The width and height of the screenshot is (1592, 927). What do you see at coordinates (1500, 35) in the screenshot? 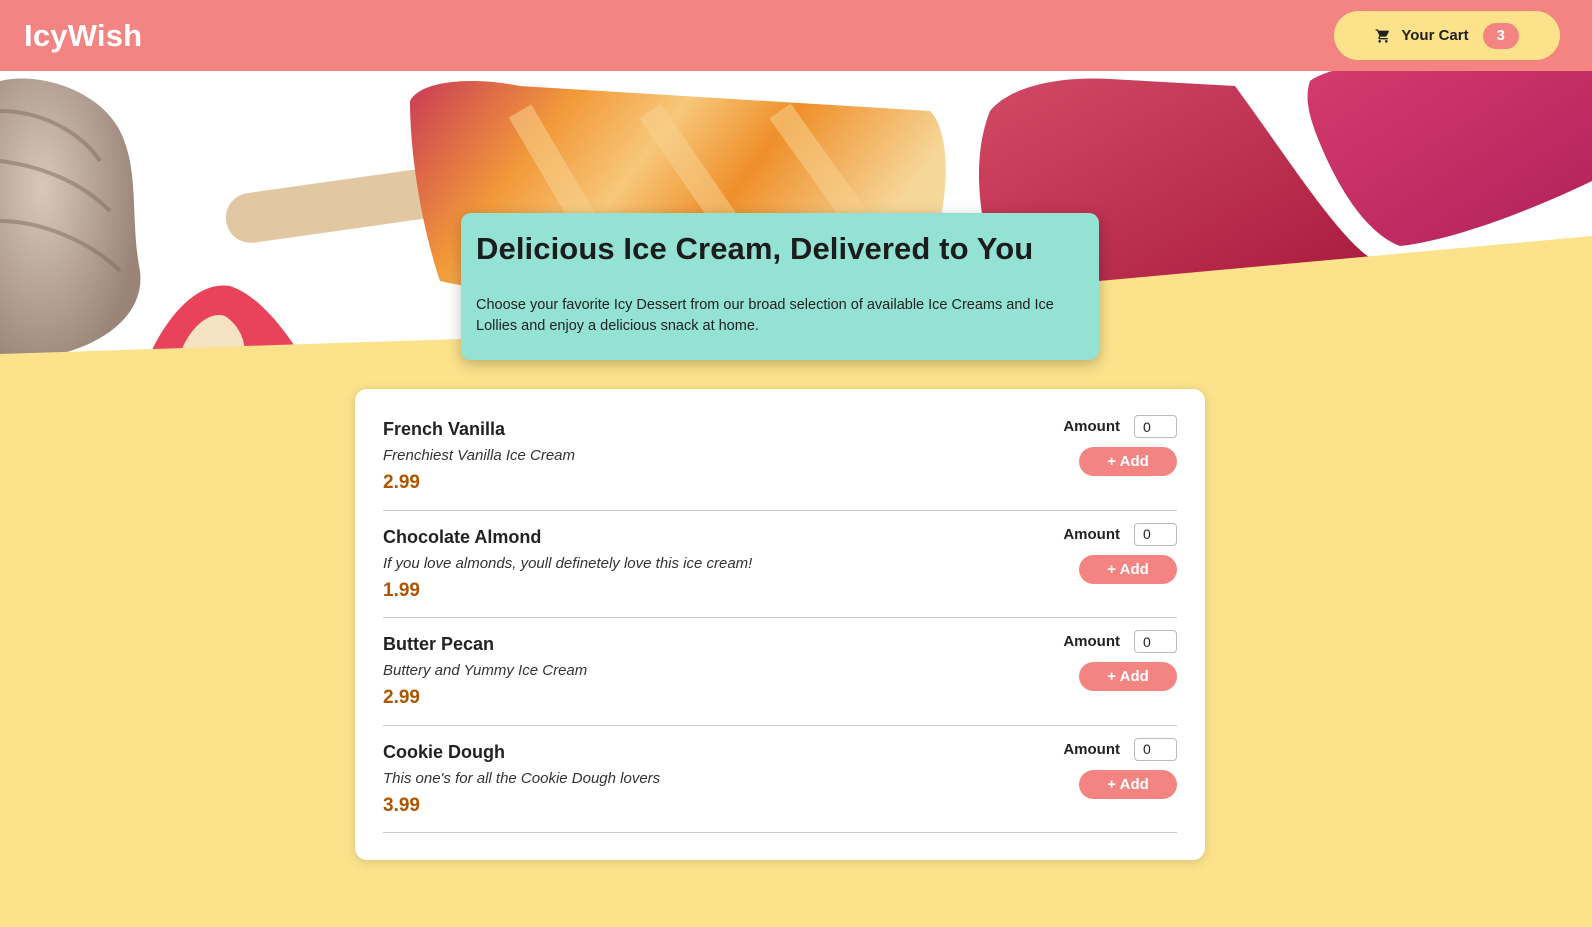
I see `cart-count-badge: 3` at bounding box center [1500, 35].